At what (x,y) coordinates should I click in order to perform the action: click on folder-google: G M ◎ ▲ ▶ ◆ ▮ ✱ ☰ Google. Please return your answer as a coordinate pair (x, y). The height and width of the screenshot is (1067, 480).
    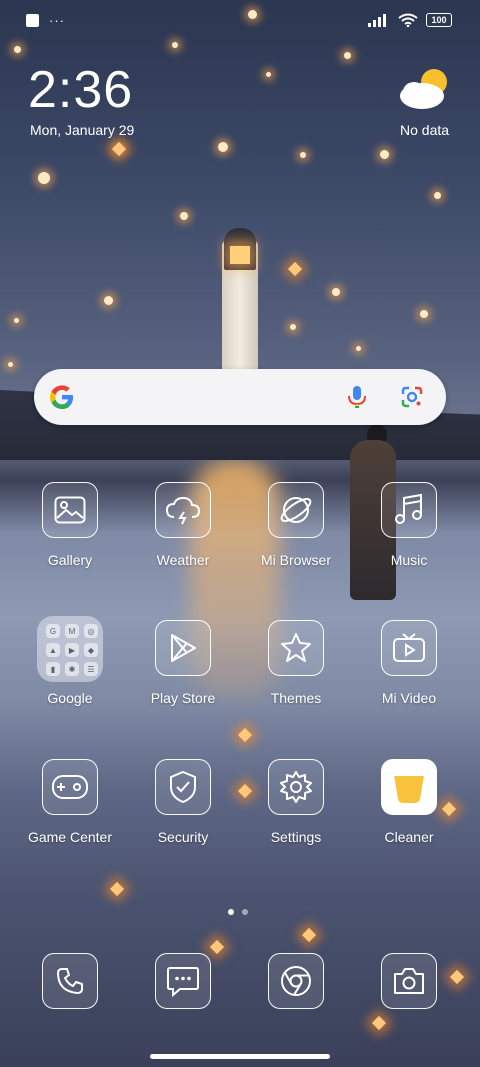
    Looking at the image, I should click on (70, 661).